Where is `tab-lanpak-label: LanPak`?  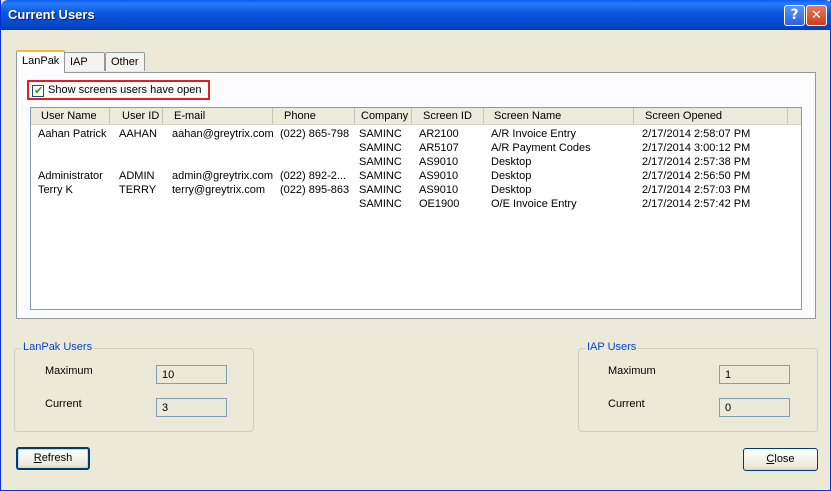 tab-lanpak-label: LanPak is located at coordinates (41, 61).